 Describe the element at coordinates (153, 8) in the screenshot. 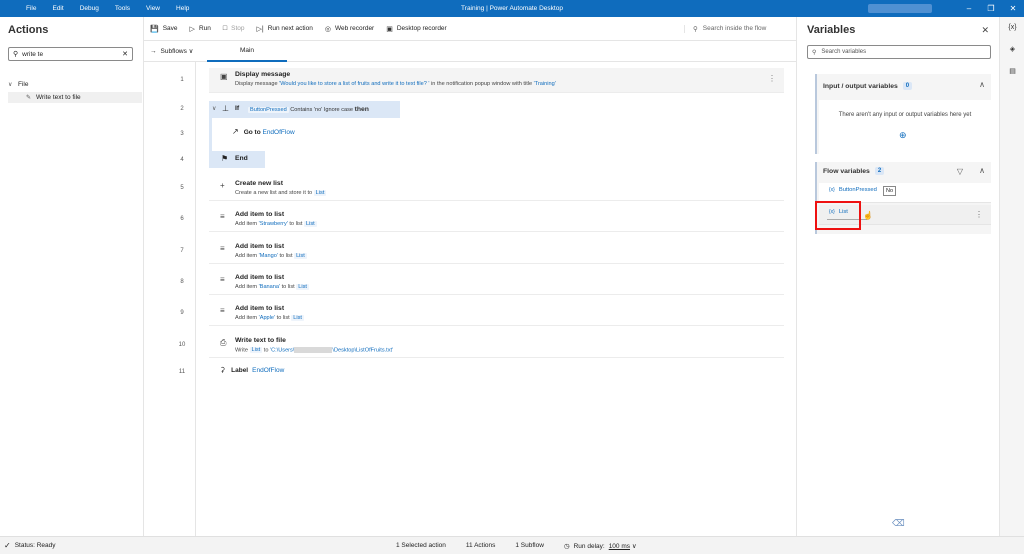

I see `menu-view: View` at that location.